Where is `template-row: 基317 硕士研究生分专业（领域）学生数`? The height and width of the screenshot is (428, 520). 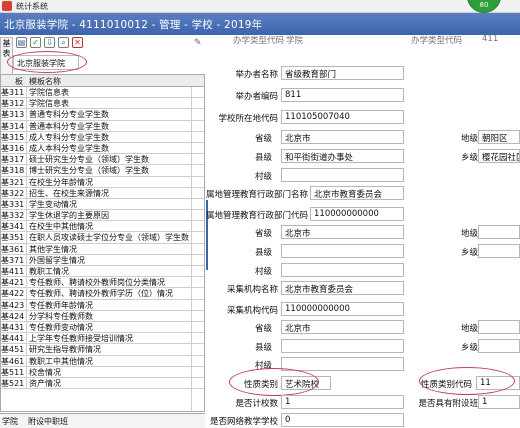
template-row: 基317 硕士研究生分专业（领域）学生数 is located at coordinates (102, 160).